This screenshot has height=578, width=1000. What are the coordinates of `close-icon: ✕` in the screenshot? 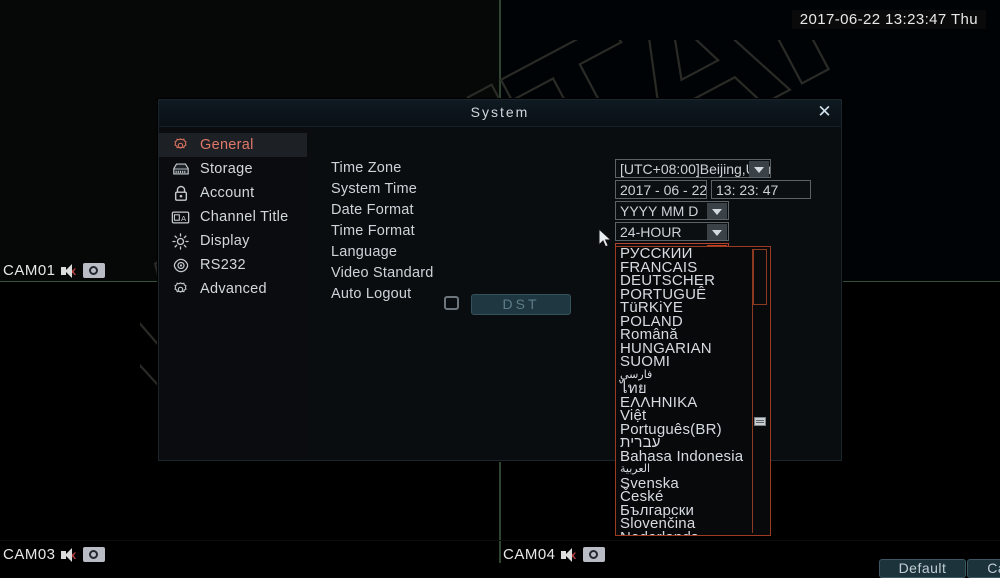 It's located at (824, 113).